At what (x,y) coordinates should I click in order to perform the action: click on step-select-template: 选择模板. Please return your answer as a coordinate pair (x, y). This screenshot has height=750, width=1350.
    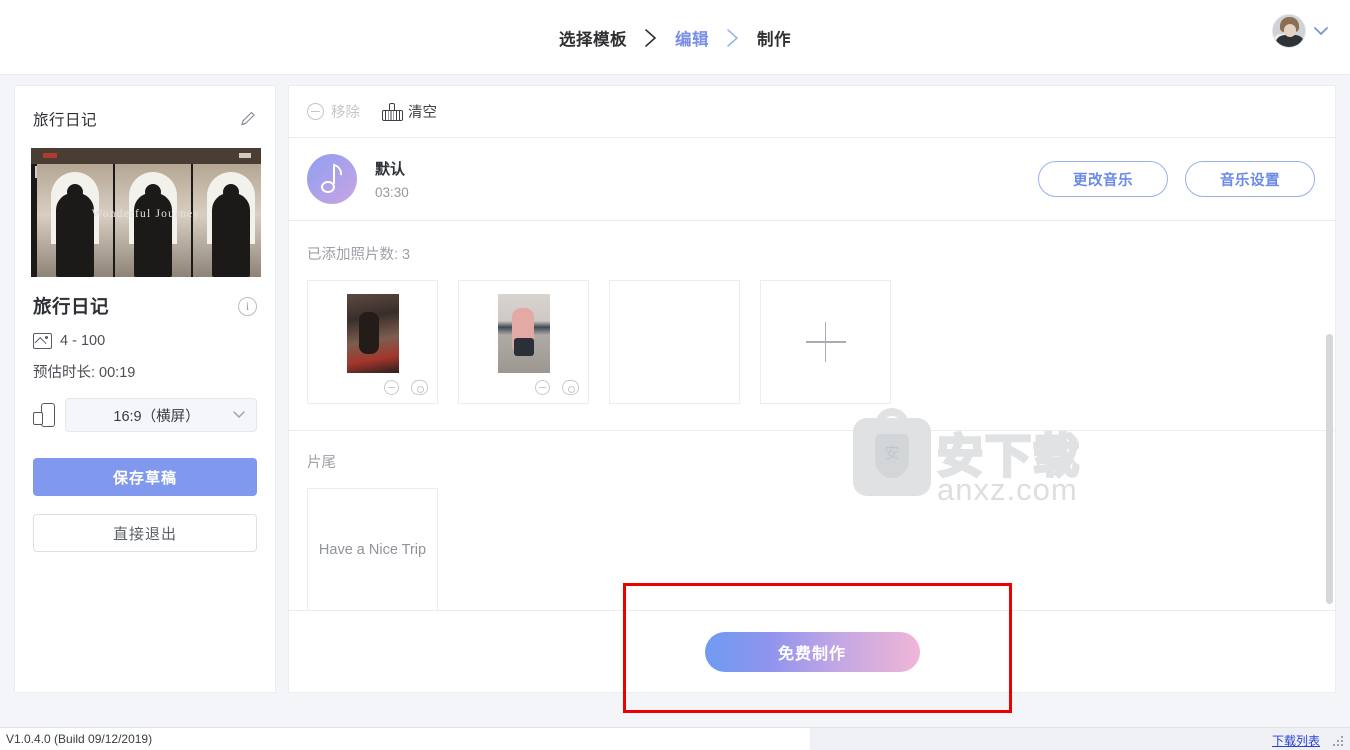
    Looking at the image, I should click on (593, 38).